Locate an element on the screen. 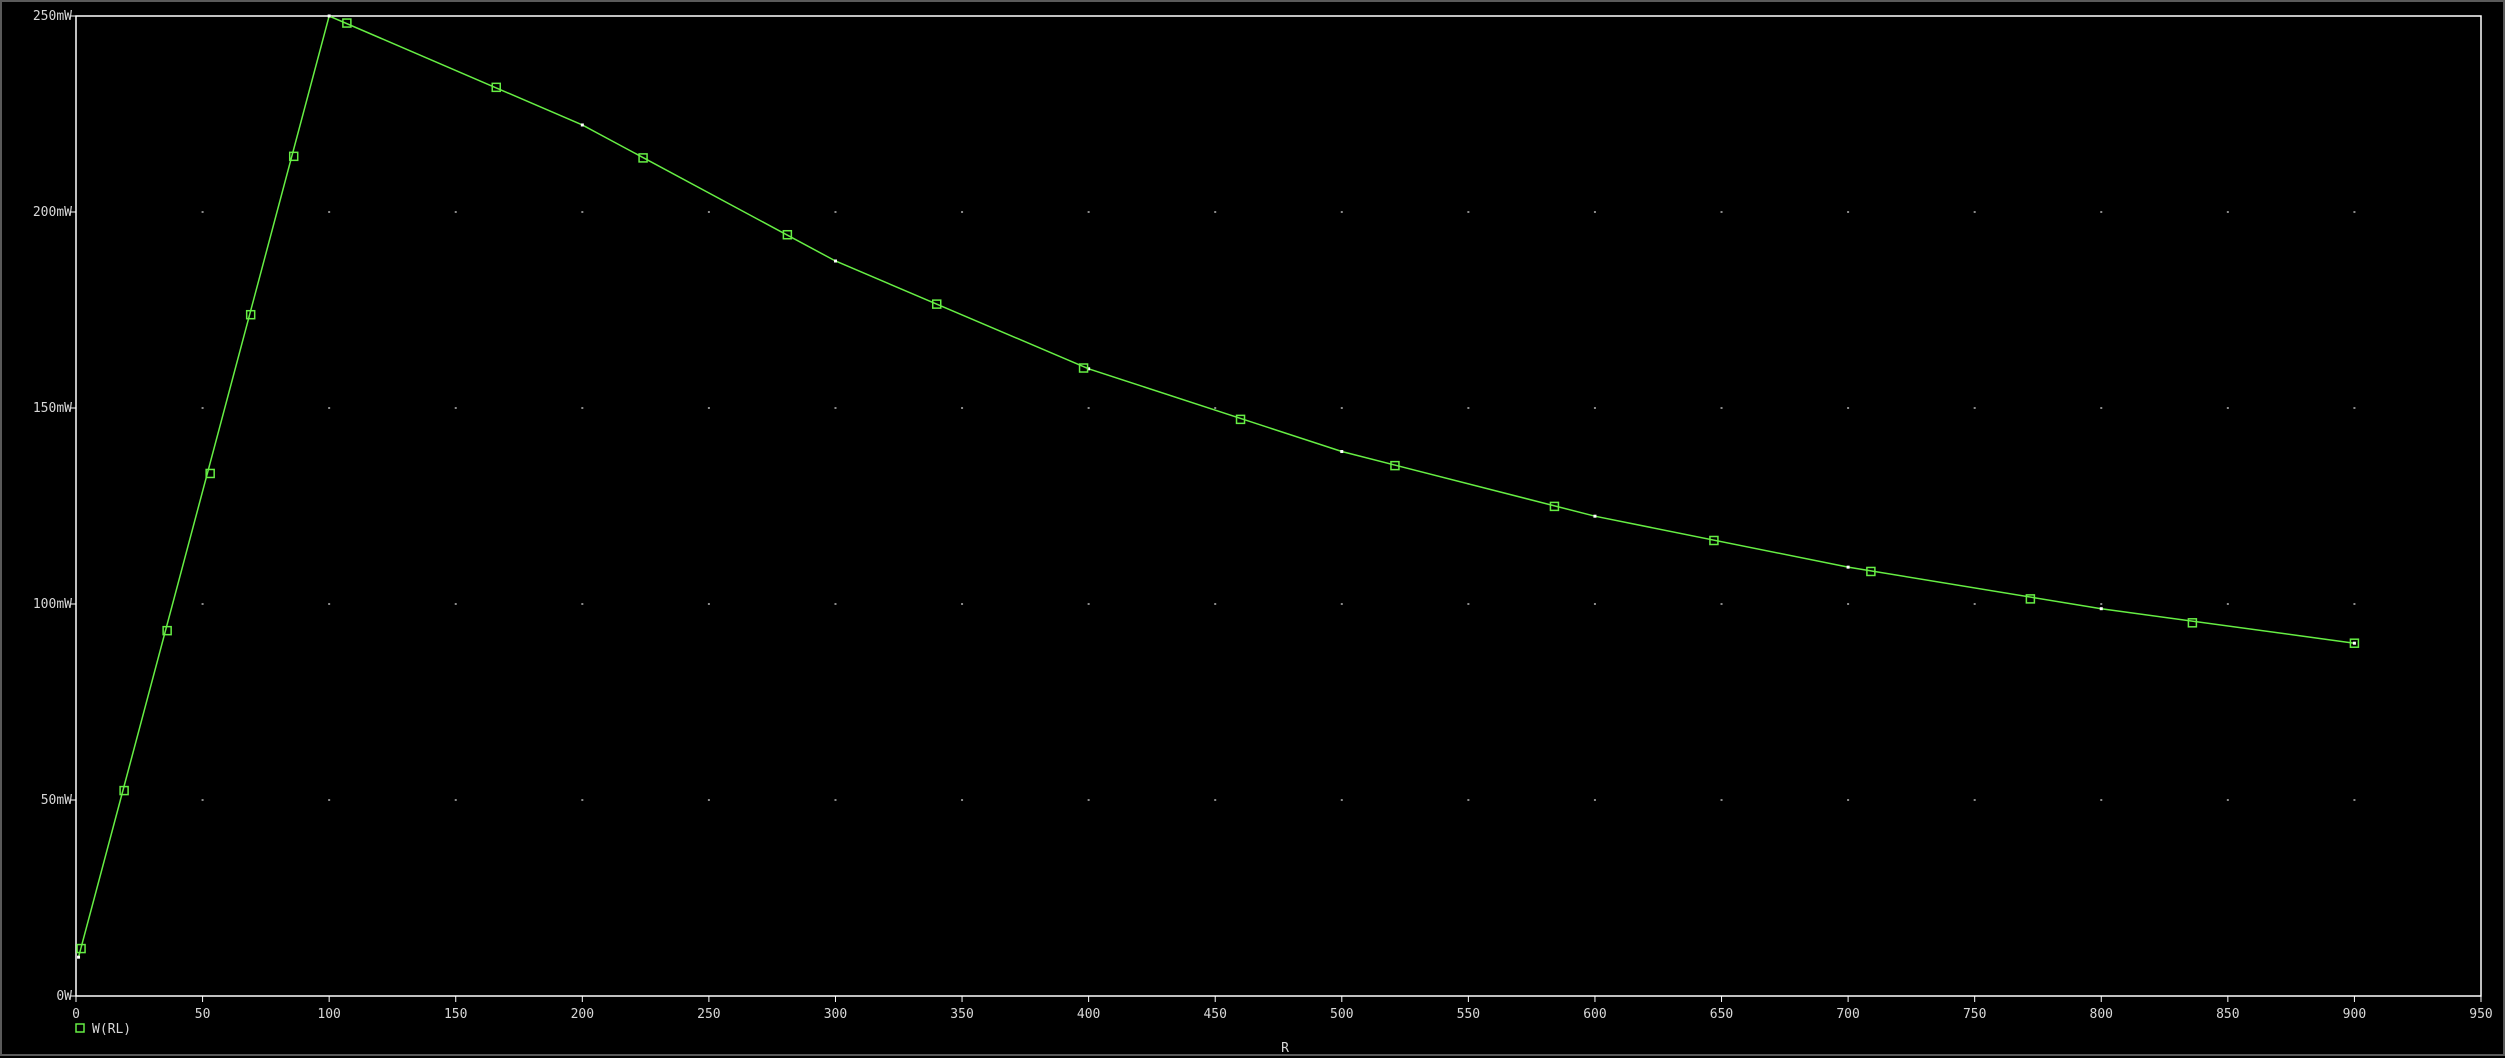 The image size is (2505, 1058). x-tick-label: 600 is located at coordinates (1594, 1014).